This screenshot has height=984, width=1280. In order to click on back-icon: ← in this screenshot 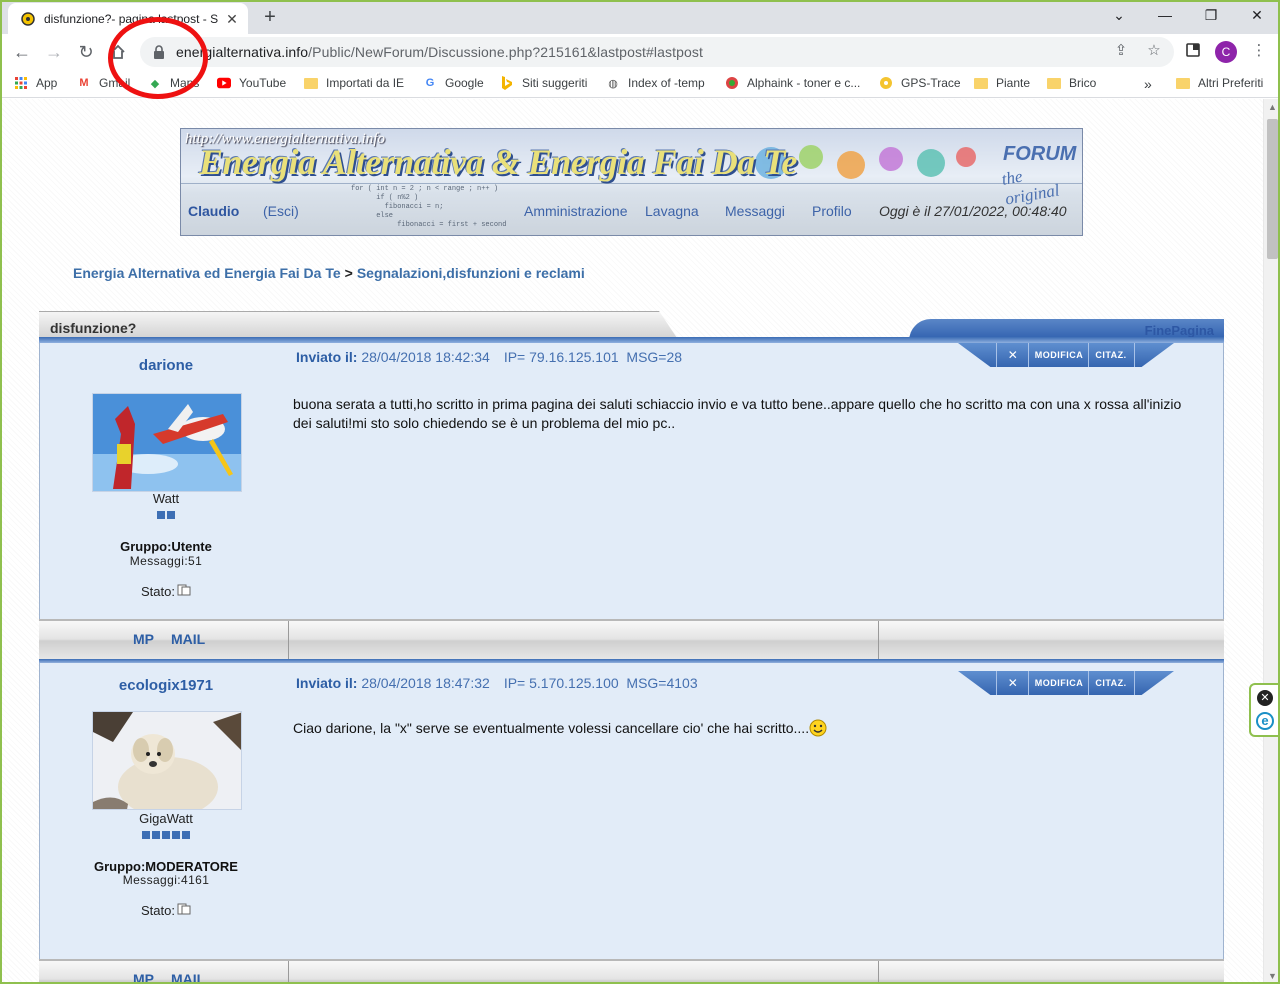, I will do `click(22, 52)`.